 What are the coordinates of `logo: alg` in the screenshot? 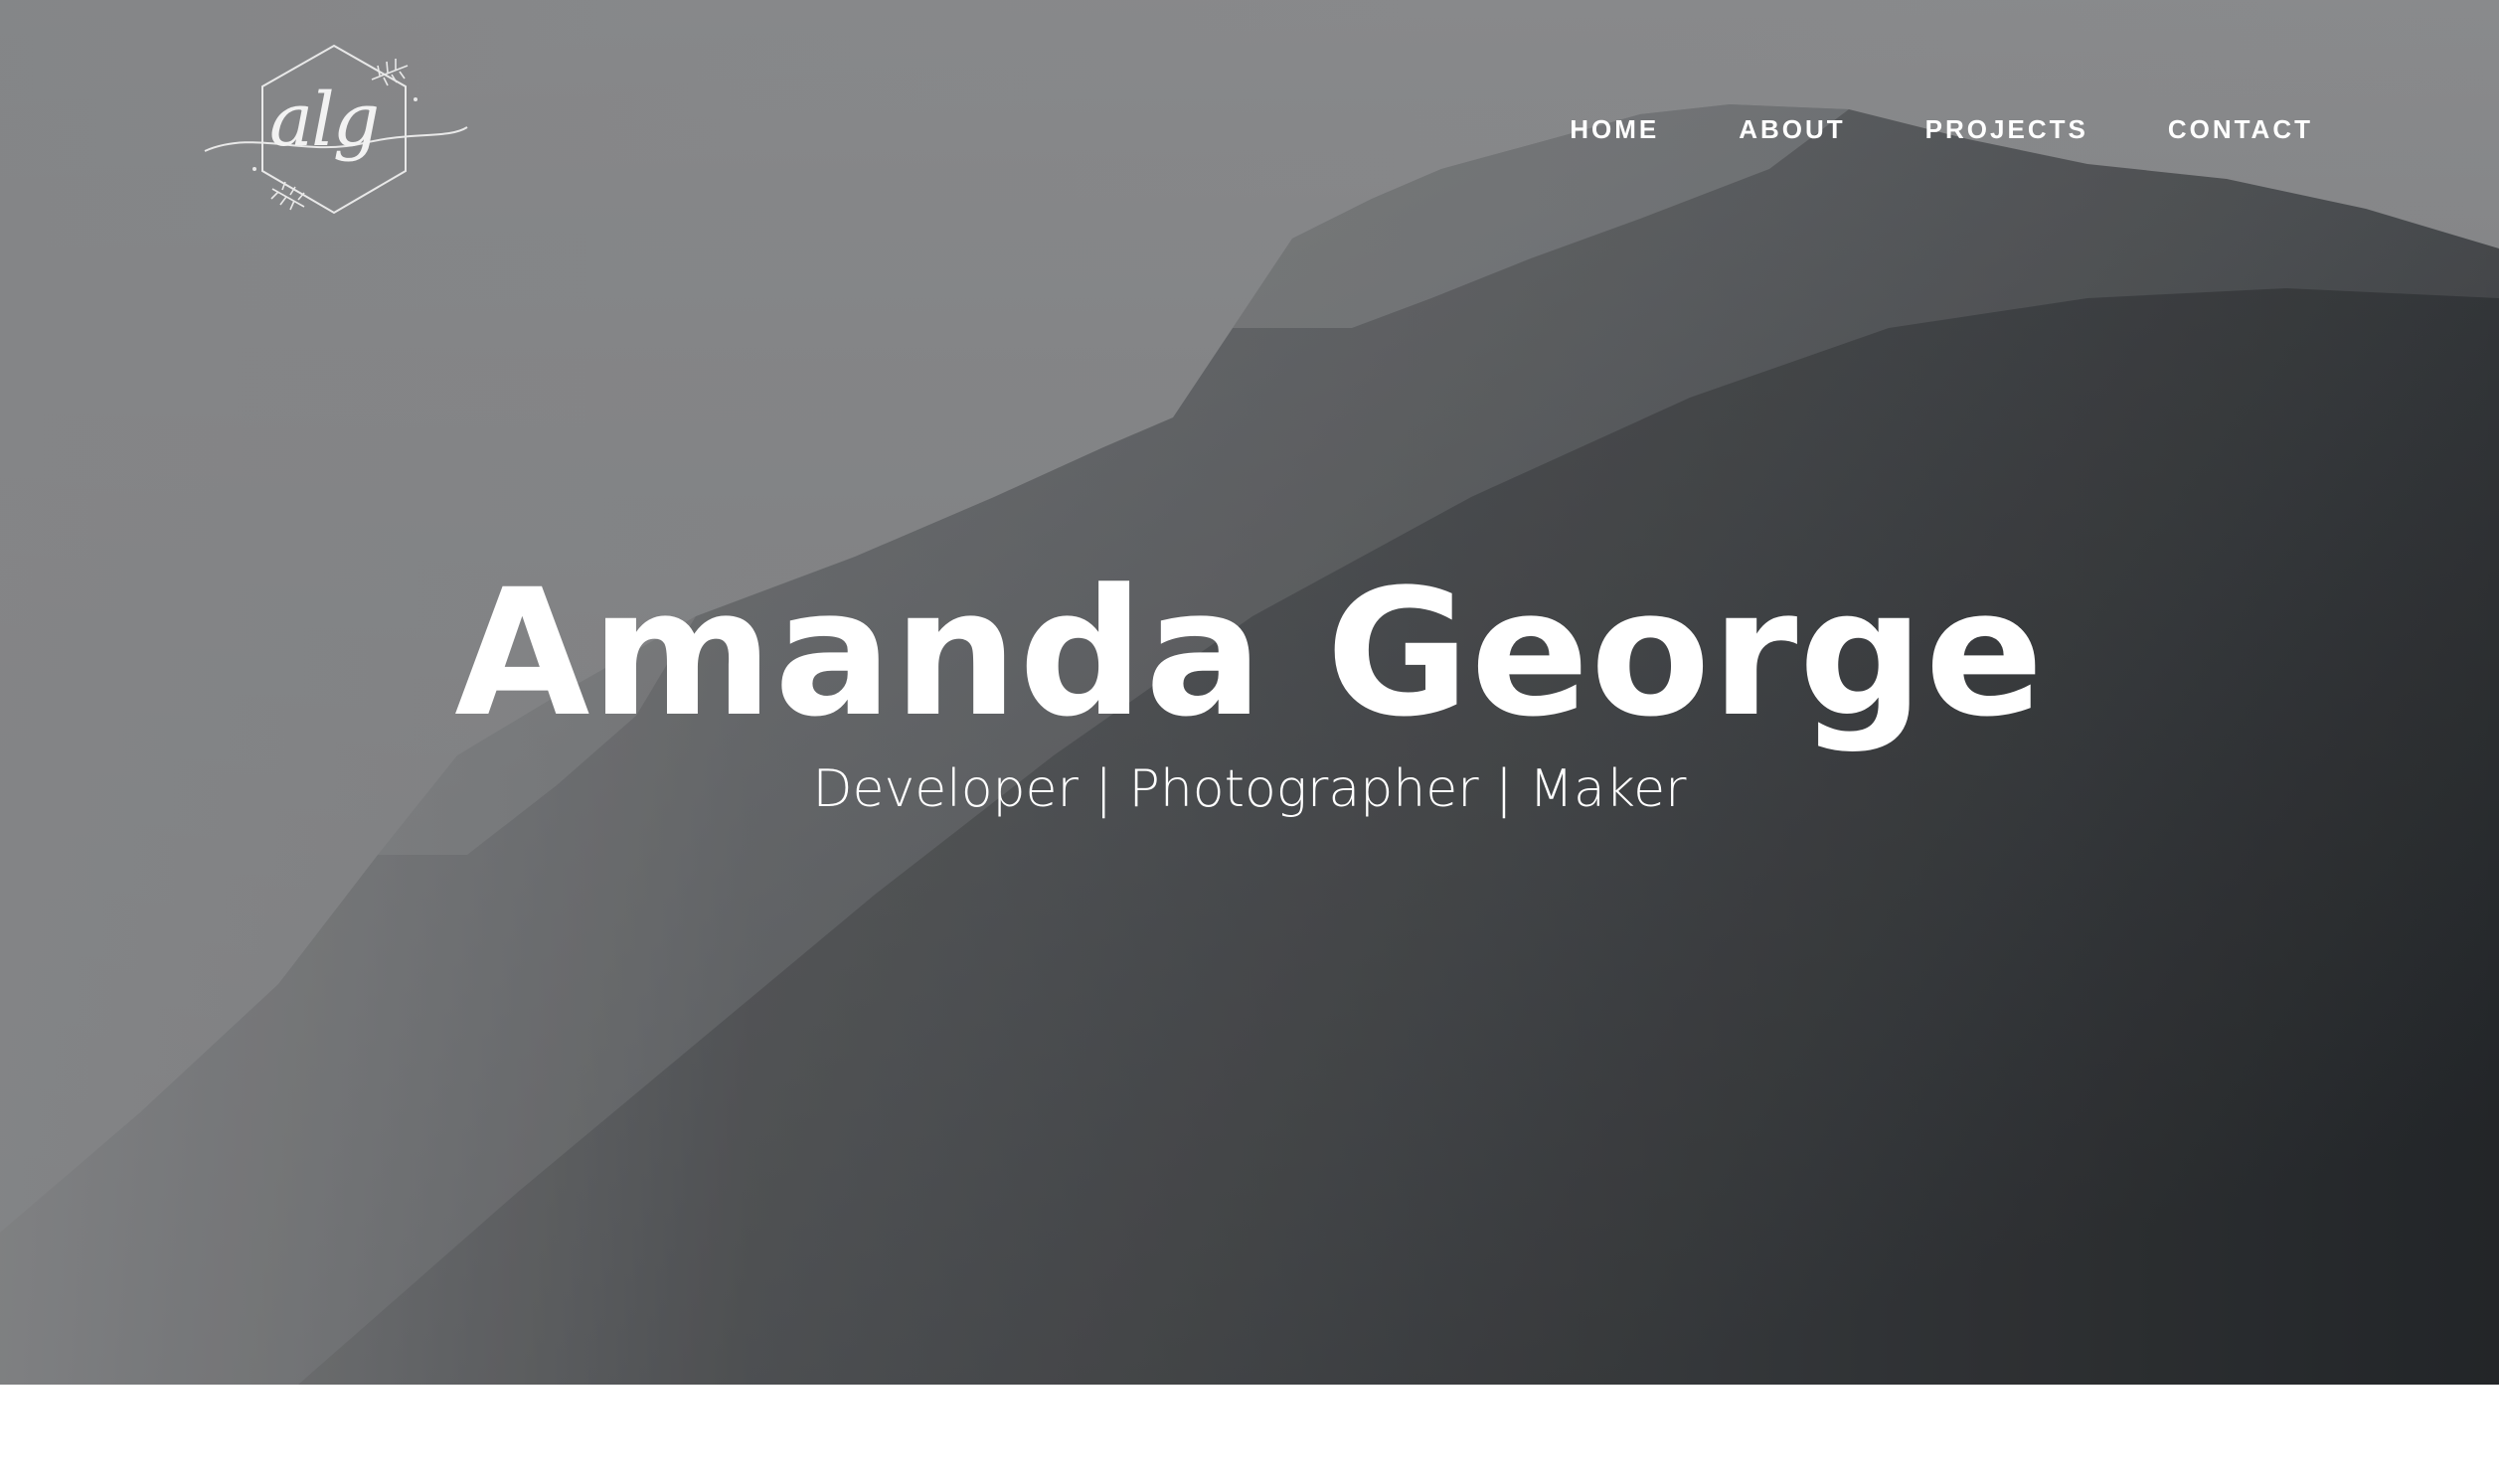 It's located at (334, 134).